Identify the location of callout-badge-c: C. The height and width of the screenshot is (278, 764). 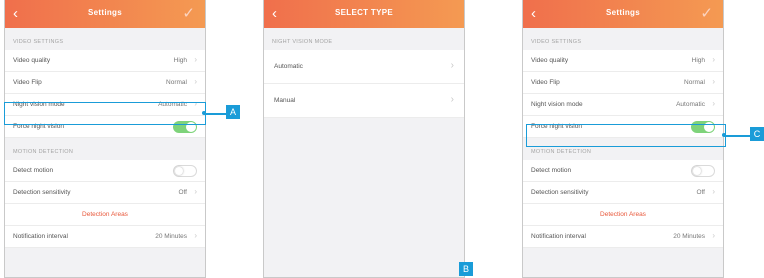
(757, 134).